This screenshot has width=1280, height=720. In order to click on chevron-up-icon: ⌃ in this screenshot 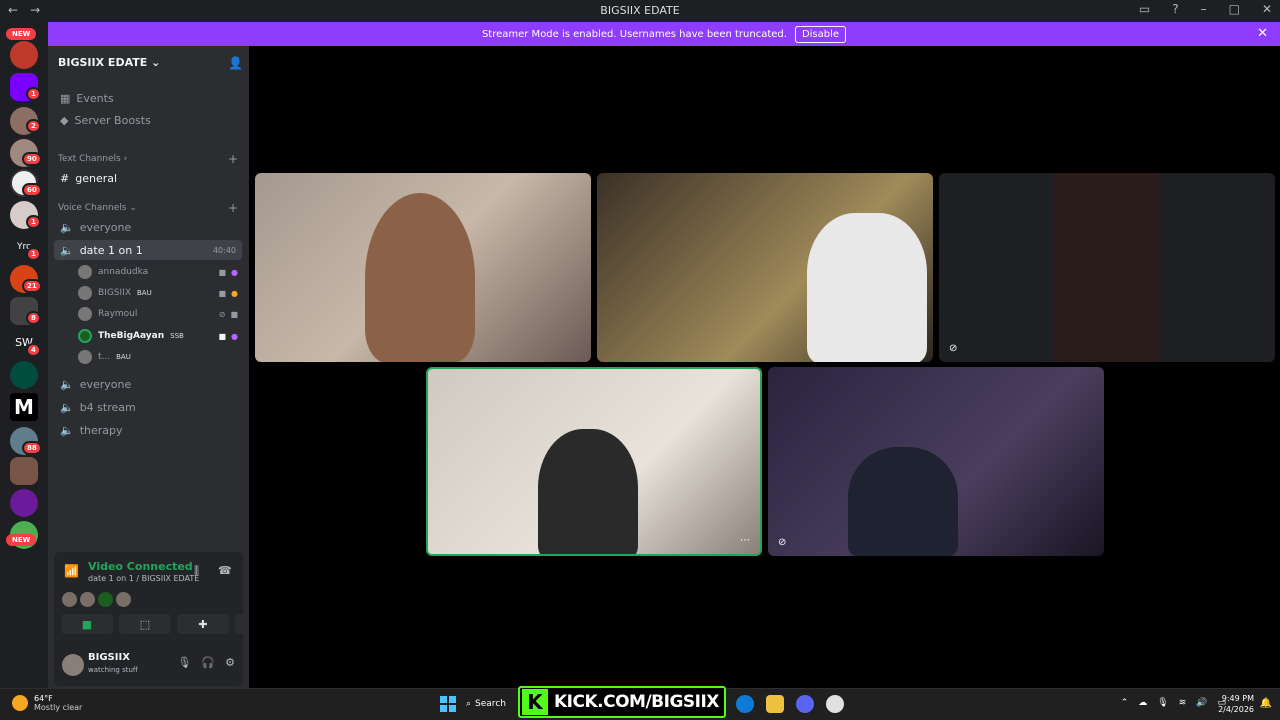, I will do `click(1125, 703)`.